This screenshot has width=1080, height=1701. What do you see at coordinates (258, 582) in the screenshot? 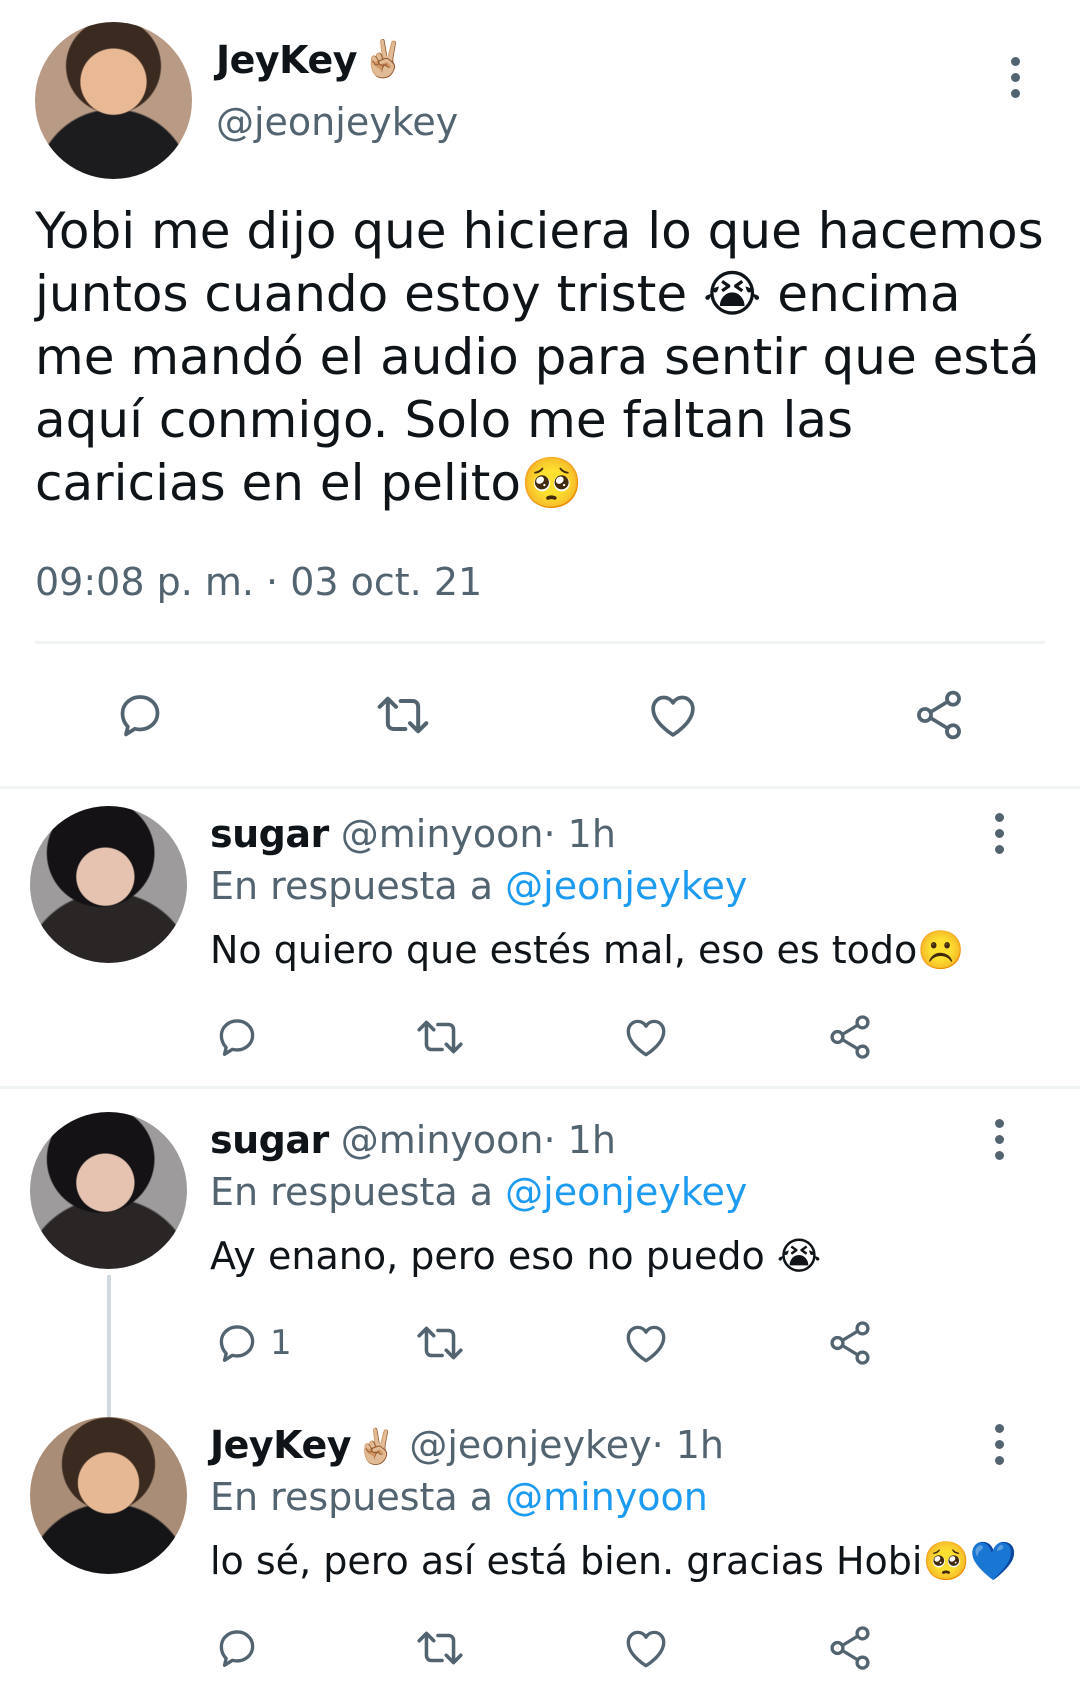
I see `tweet-timestamp: 09:08 p. m. · 03 oct. 21` at bounding box center [258, 582].